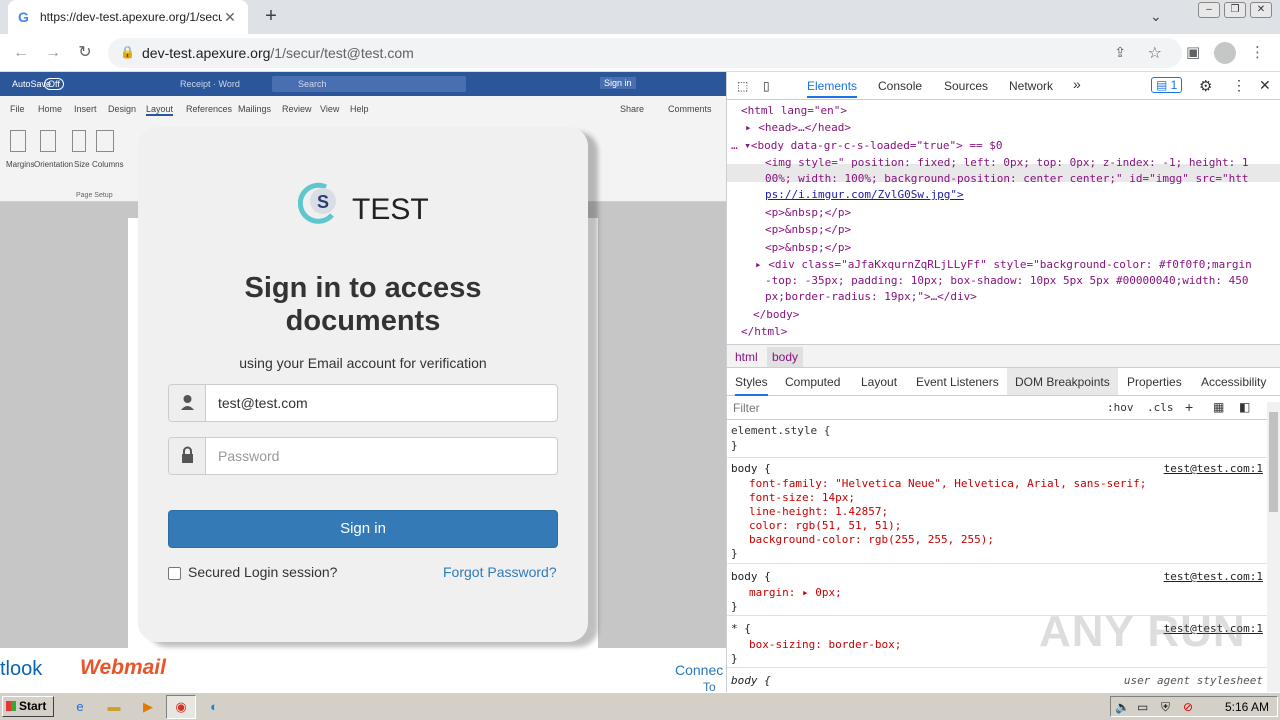 The height and width of the screenshot is (720, 1280). Describe the element at coordinates (317, 203) in the screenshot. I see `logo-icon: S` at that location.